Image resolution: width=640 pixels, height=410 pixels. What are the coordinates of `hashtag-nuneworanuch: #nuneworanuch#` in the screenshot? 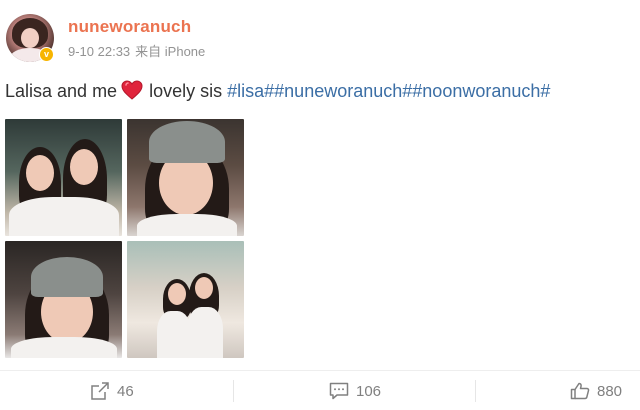 It's located at (343, 91).